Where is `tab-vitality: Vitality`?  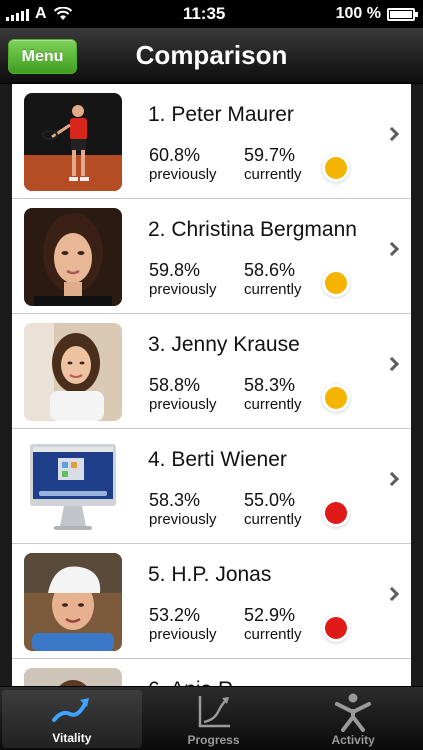 tab-vitality: Vitality is located at coordinates (72, 719).